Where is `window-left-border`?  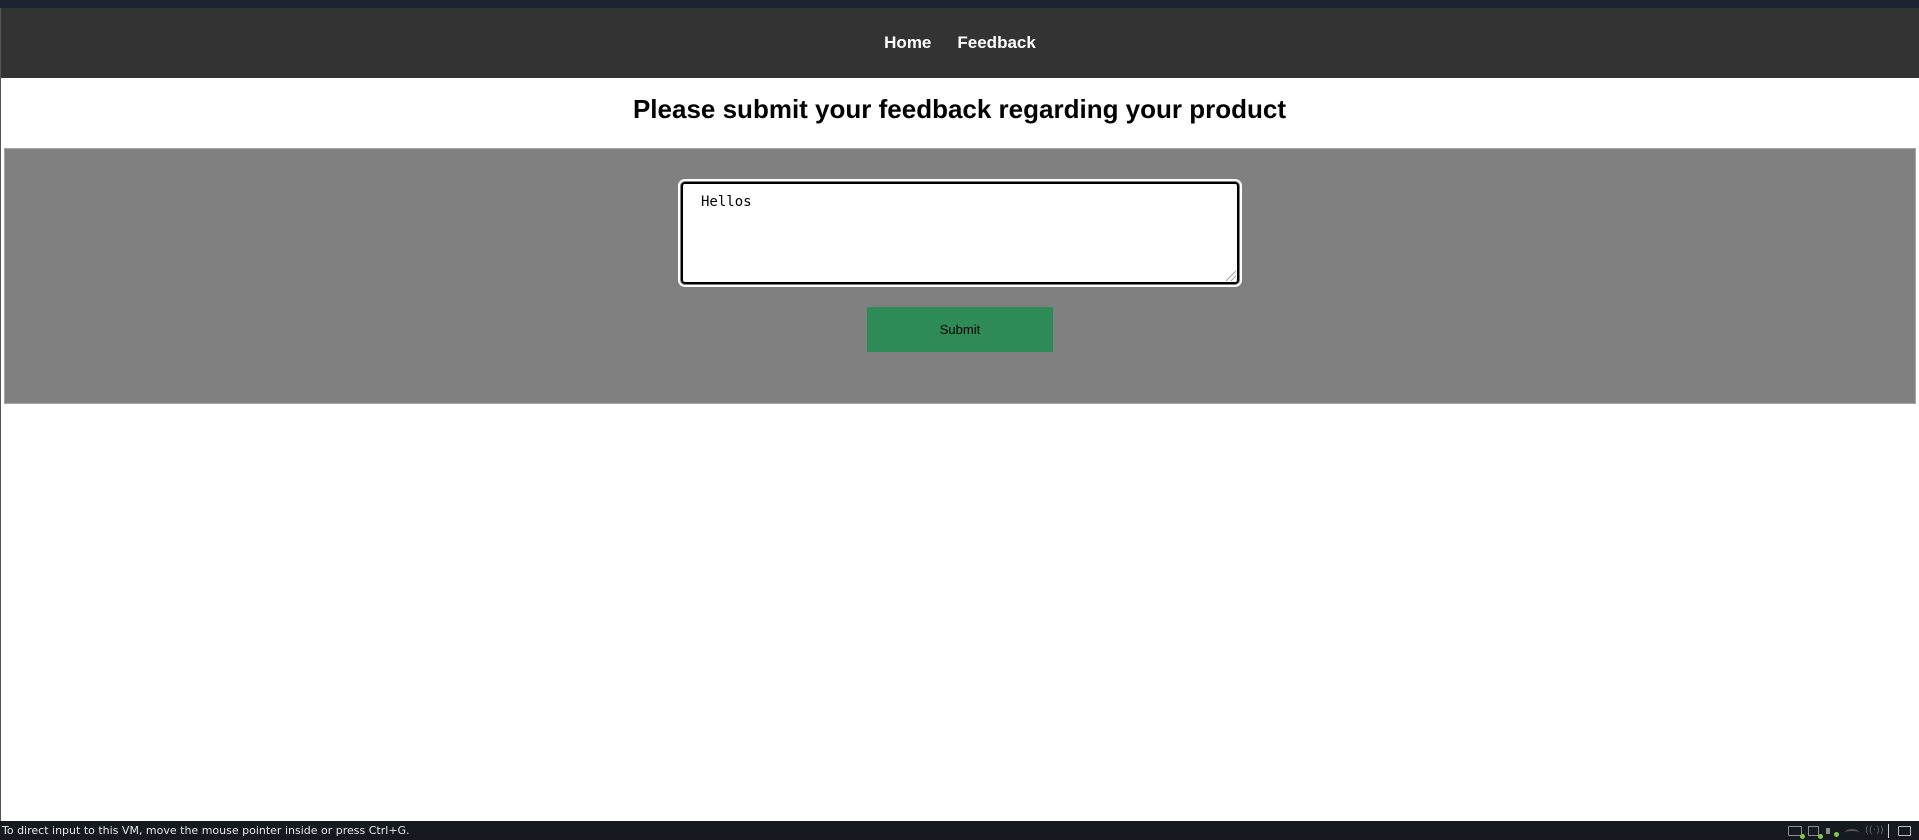
window-left-border is located at coordinates (0, 414).